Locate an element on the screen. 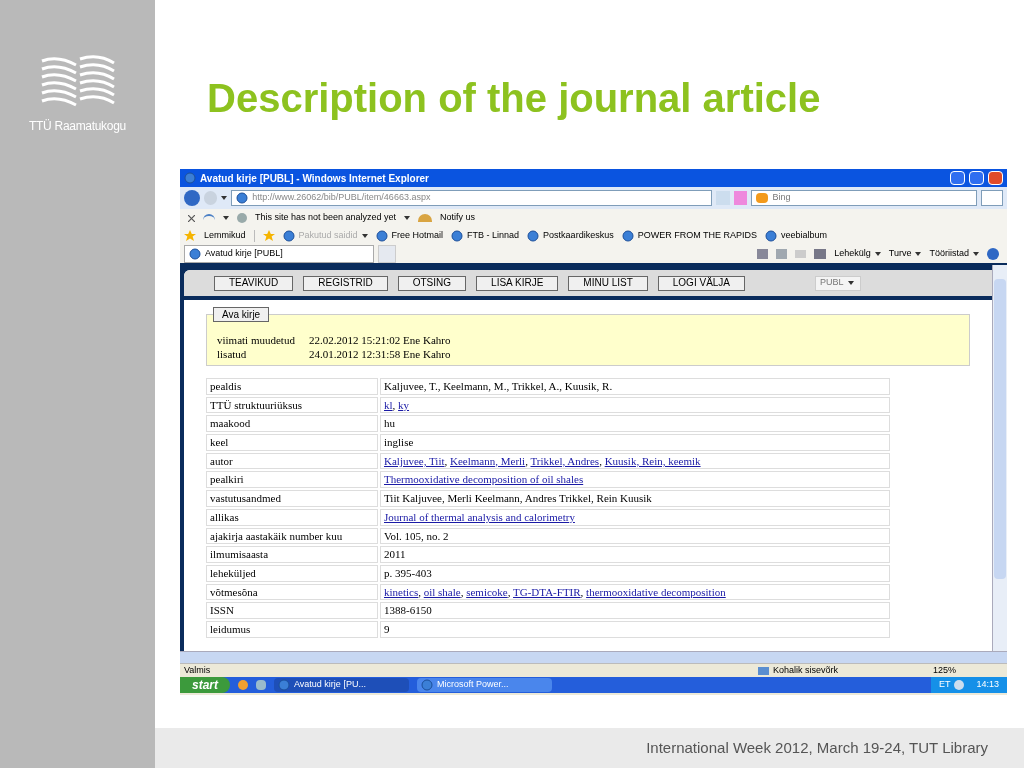 This screenshot has width=1024, height=768. value-text: 1388-6150 is located at coordinates (408, 610).